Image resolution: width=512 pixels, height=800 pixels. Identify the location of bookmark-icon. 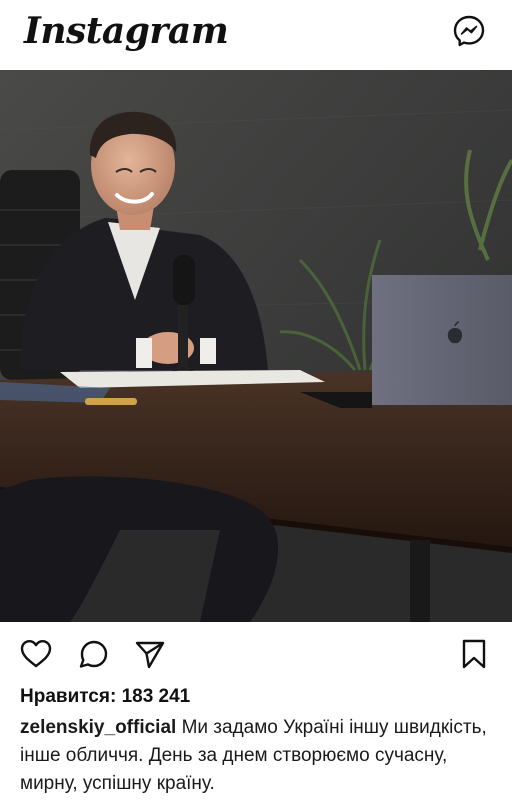
(474, 654).